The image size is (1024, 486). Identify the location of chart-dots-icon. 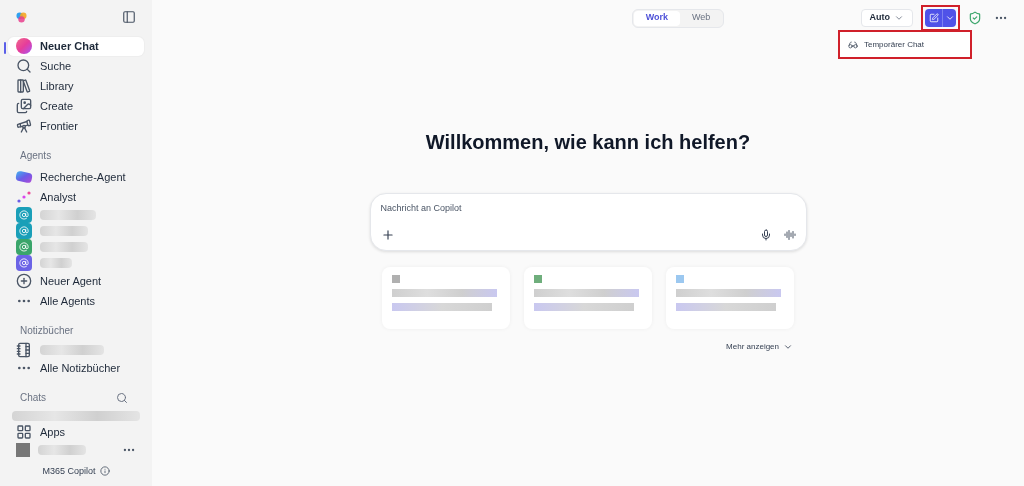
(24, 197).